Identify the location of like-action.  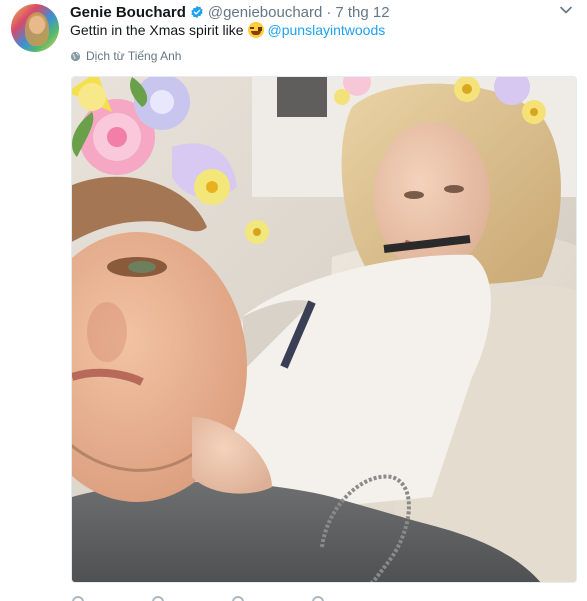
(270, 596).